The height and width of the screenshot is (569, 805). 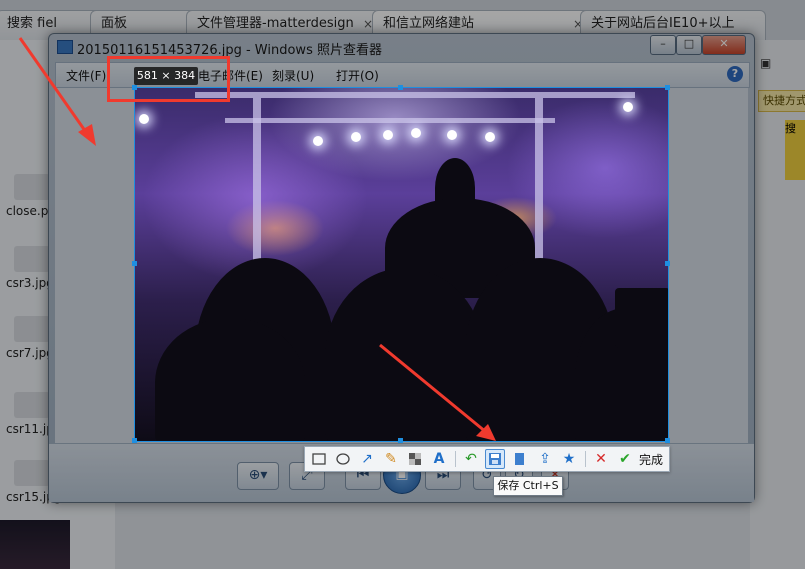 What do you see at coordinates (439, 459) in the screenshot?
I see `text-icon: A` at bounding box center [439, 459].